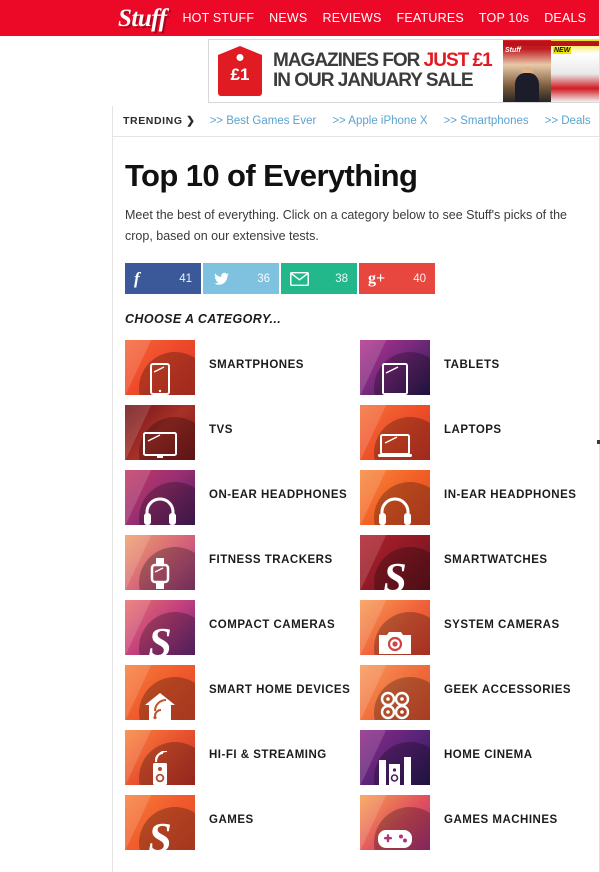 This screenshot has height=872, width=600. Describe the element at coordinates (185, 278) in the screenshot. I see `share-count-facebook: 41` at that location.